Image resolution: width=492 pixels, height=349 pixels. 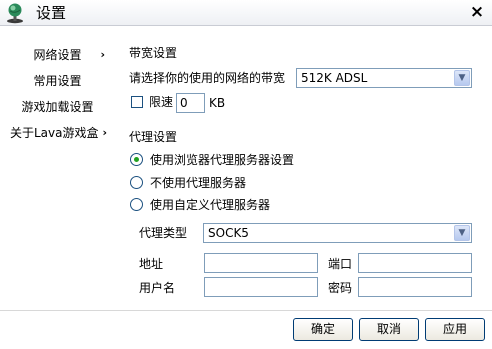 What do you see at coordinates (323, 329) in the screenshot?
I see `ok-button: 确定` at bounding box center [323, 329].